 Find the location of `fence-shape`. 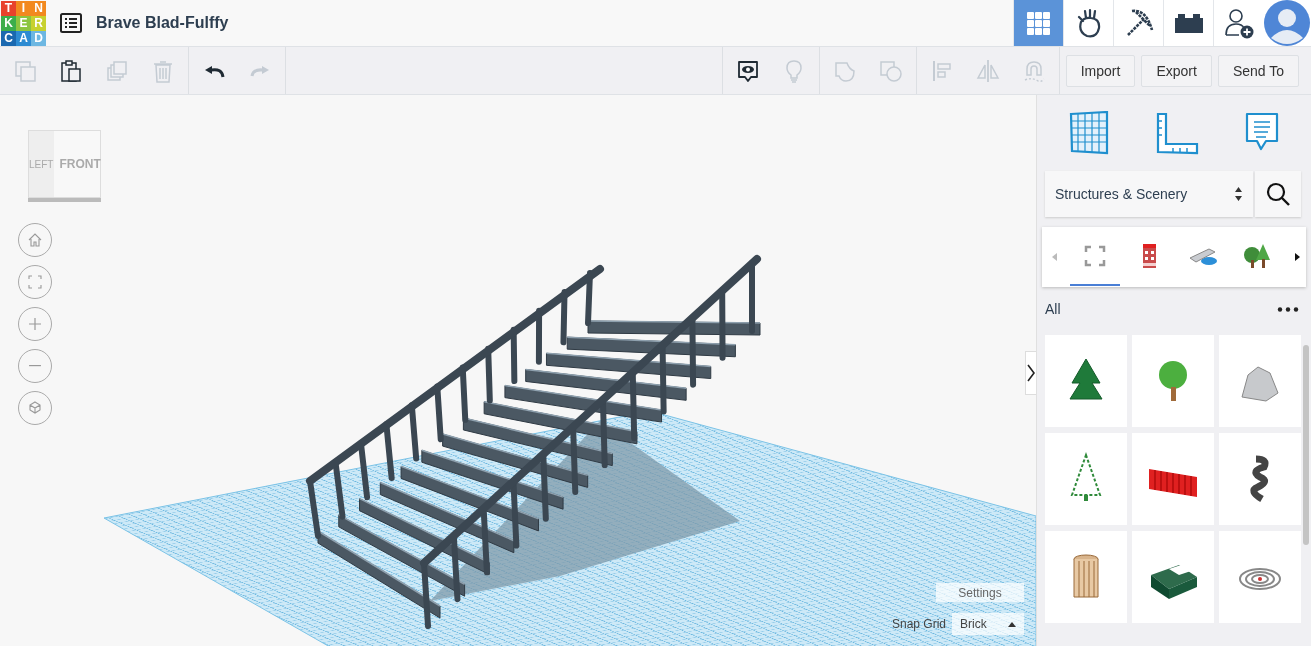

fence-shape is located at coordinates (1173, 479).